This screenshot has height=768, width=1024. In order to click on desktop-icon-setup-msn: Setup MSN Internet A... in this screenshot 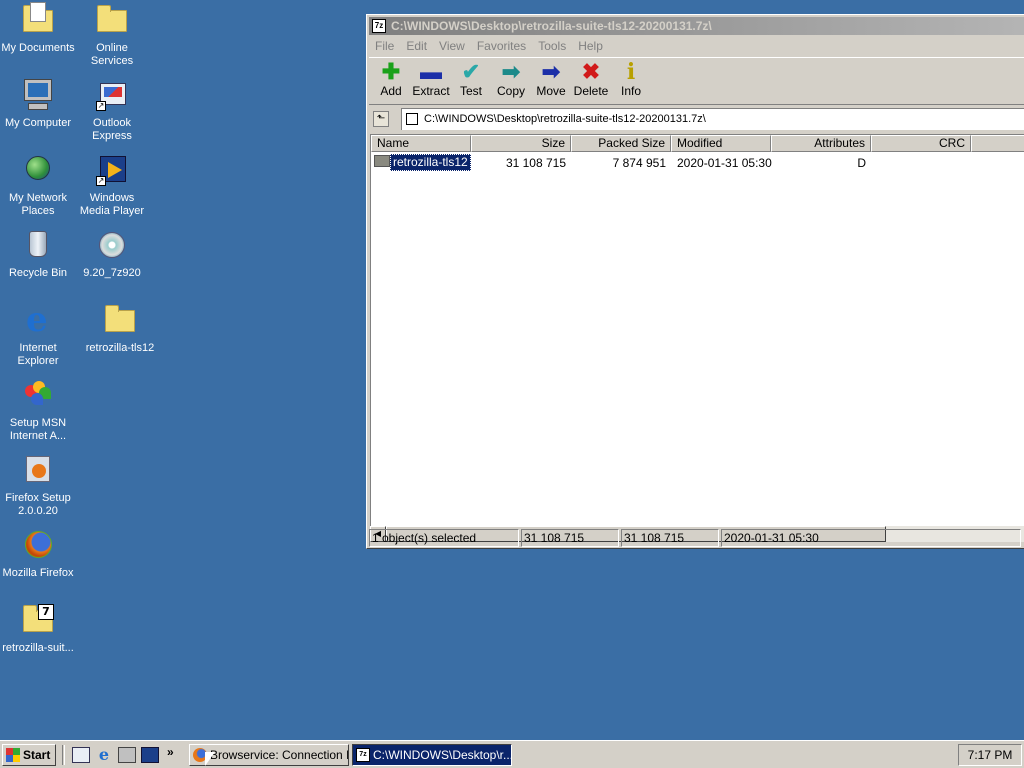, I will do `click(38, 410)`.